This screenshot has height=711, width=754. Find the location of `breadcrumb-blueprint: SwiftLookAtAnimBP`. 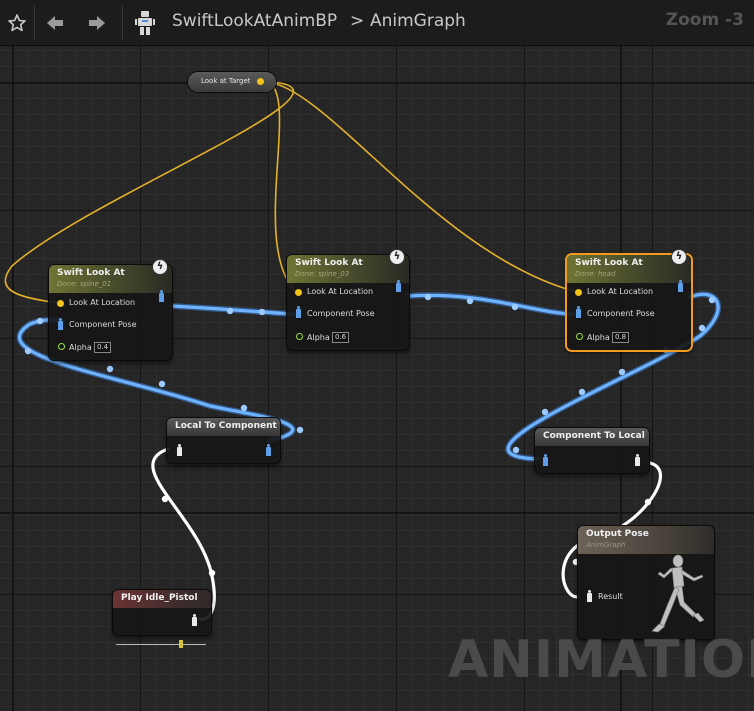

breadcrumb-blueprint: SwiftLookAtAnimBP is located at coordinates (254, 21).